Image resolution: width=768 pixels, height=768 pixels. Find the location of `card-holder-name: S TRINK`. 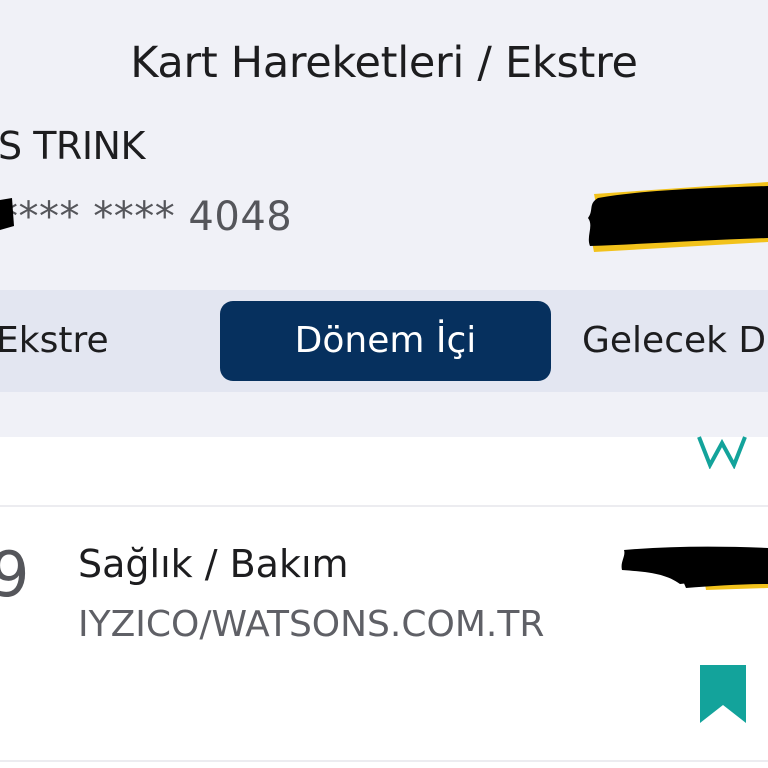

card-holder-name: S TRINK is located at coordinates (72, 146).